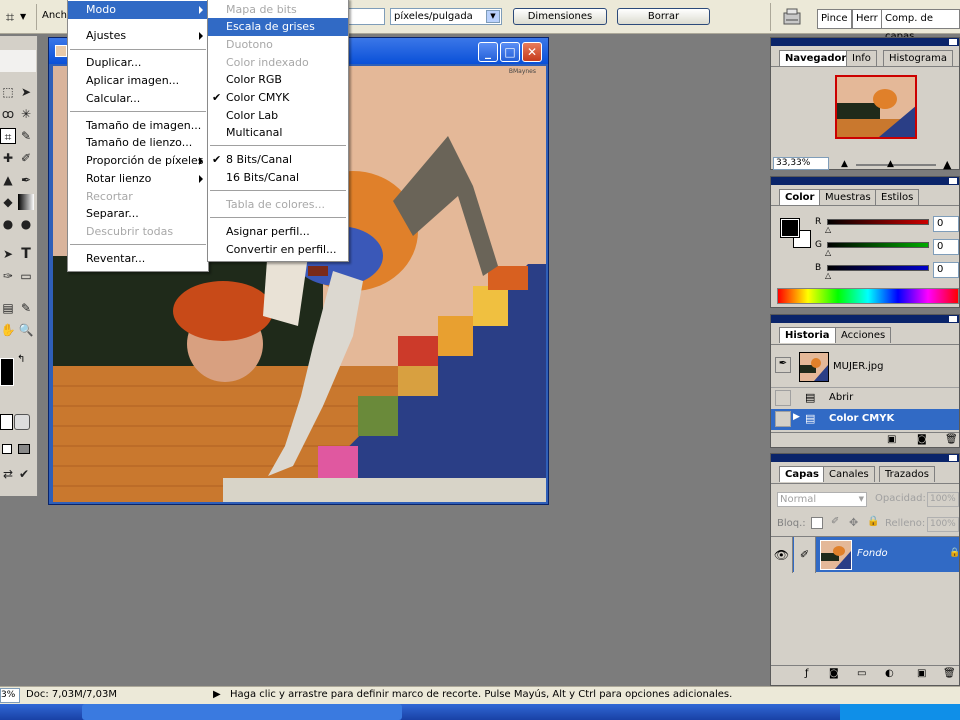 Image resolution: width=960 pixels, height=720 pixels. I want to click on tab-histogram: Histograma, so click(918, 58).